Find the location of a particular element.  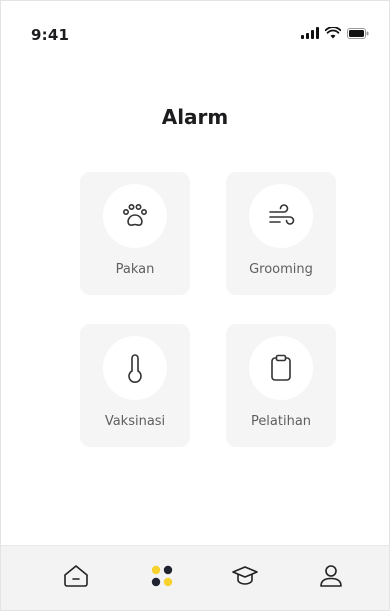

tile-label: Pakan is located at coordinates (135, 269).